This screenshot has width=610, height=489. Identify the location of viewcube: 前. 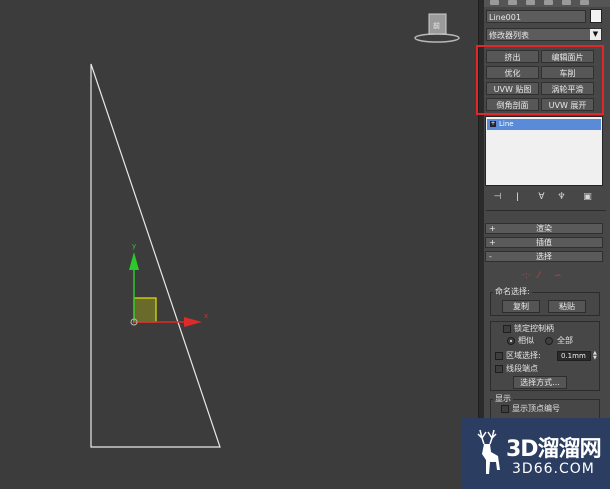
(437, 28).